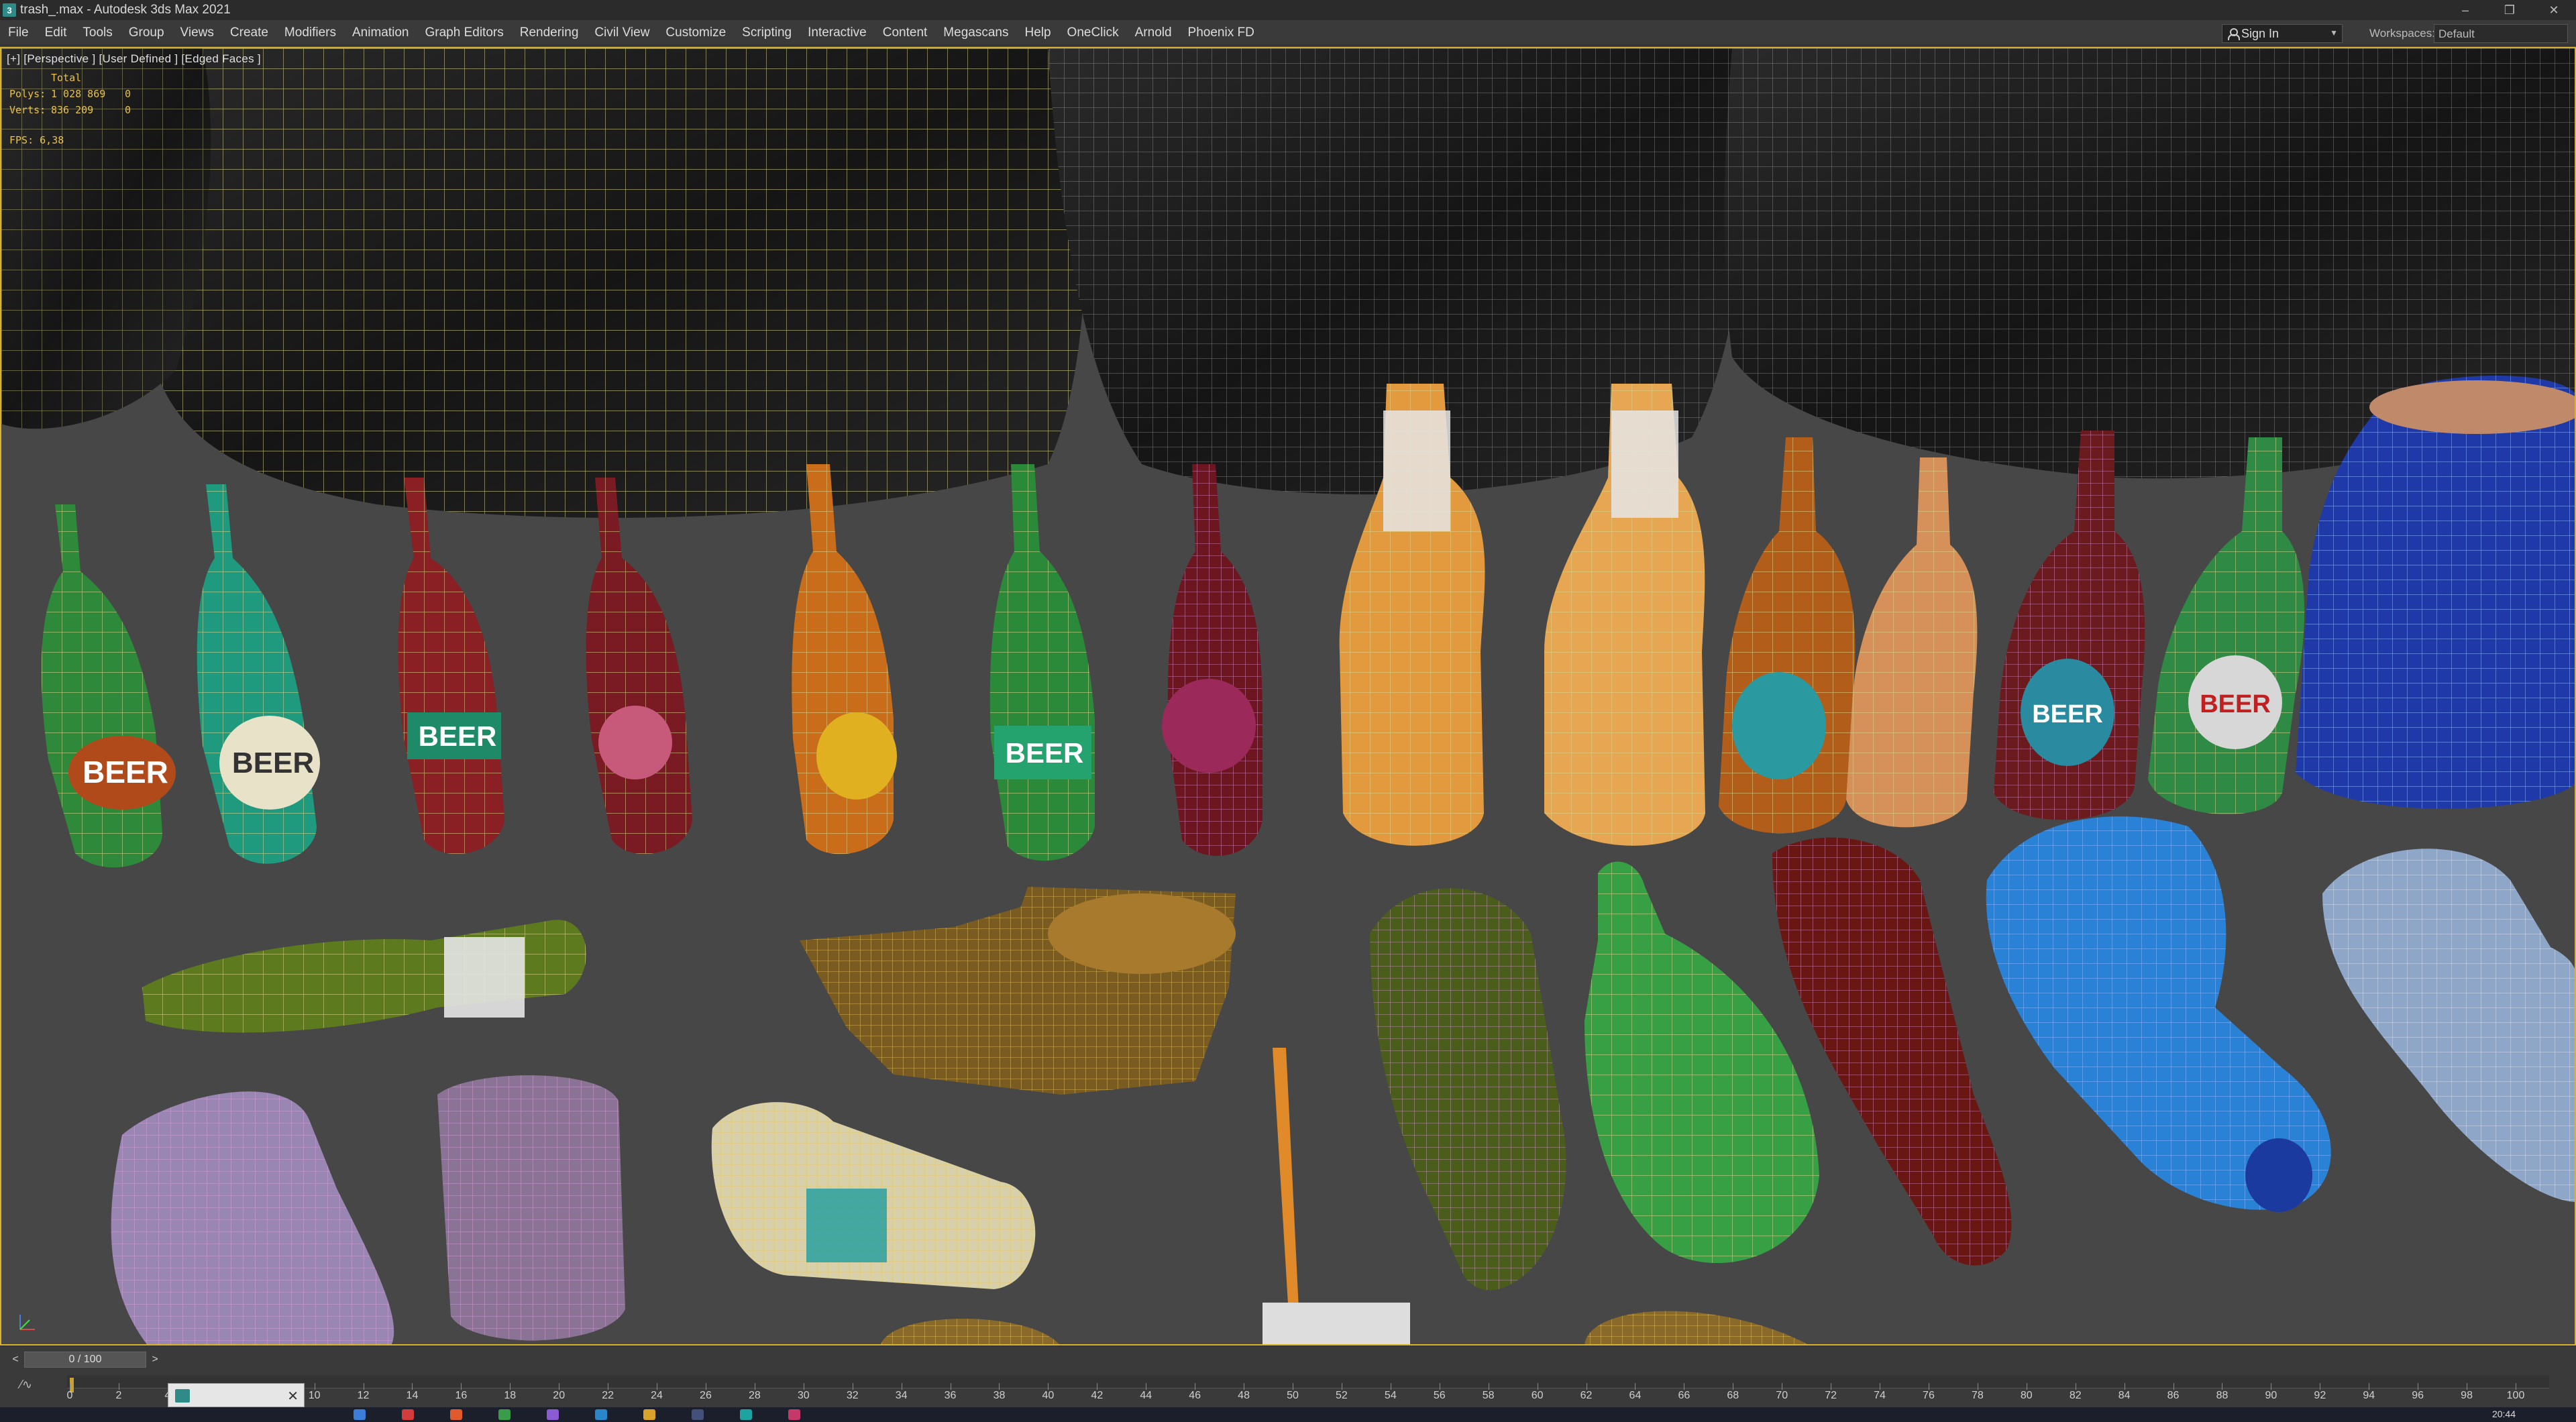  Describe the element at coordinates (1048, 1396) in the screenshot. I see `tick-label: 40` at that location.